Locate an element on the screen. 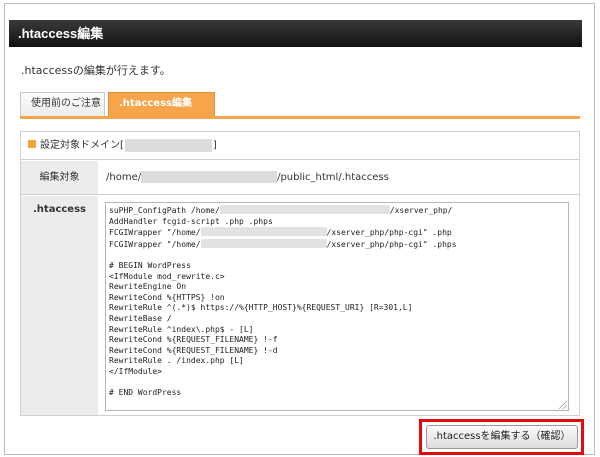 The image size is (600, 457). tab-precautions: 使用前のご注意 is located at coordinates (62, 104).